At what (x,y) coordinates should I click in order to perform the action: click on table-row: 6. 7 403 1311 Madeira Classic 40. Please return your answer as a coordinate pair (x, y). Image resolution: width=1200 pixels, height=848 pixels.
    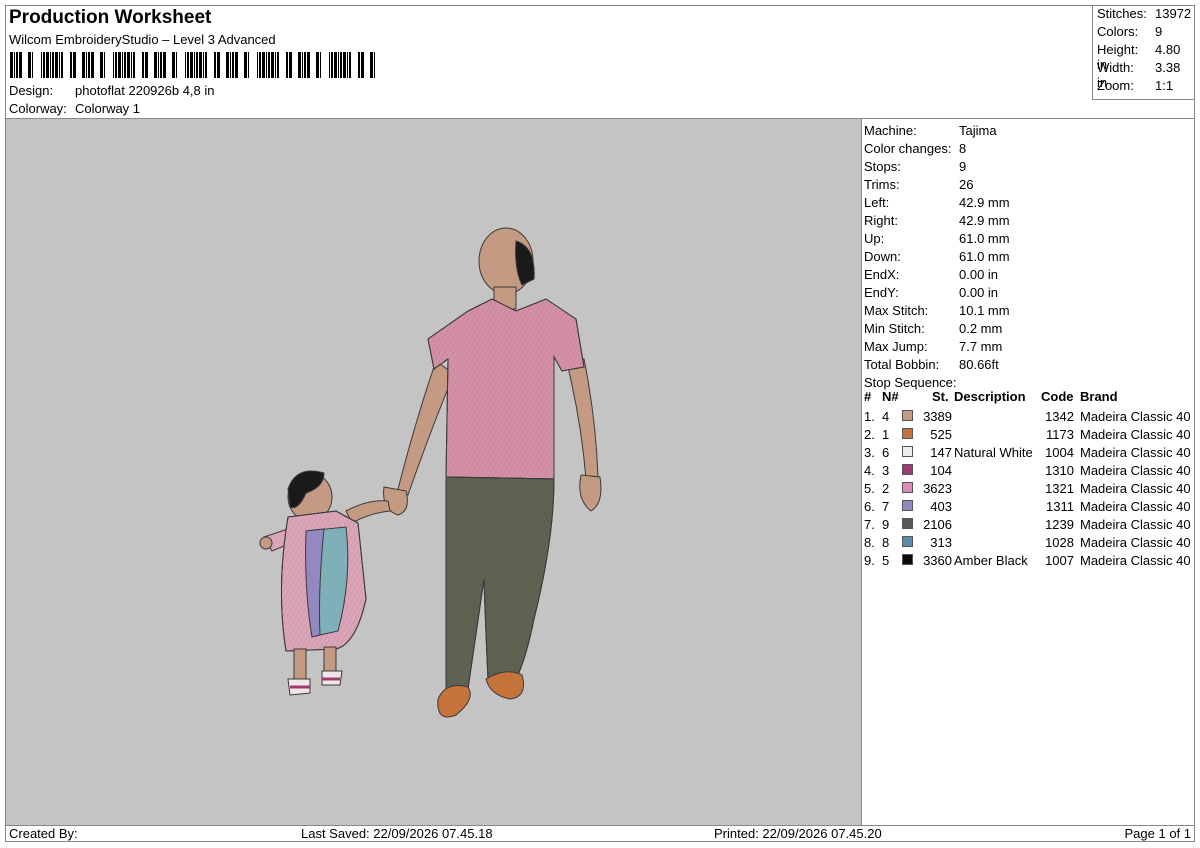
    Looking at the image, I should click on (1028, 508).